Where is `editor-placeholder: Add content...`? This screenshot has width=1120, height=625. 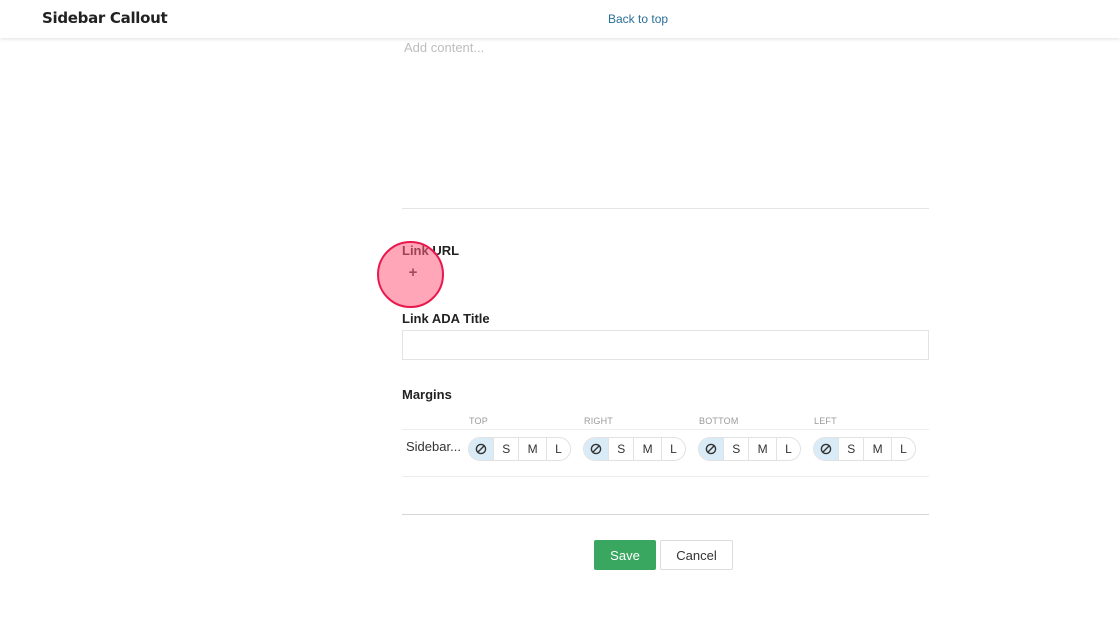
editor-placeholder: Add content... is located at coordinates (444, 47).